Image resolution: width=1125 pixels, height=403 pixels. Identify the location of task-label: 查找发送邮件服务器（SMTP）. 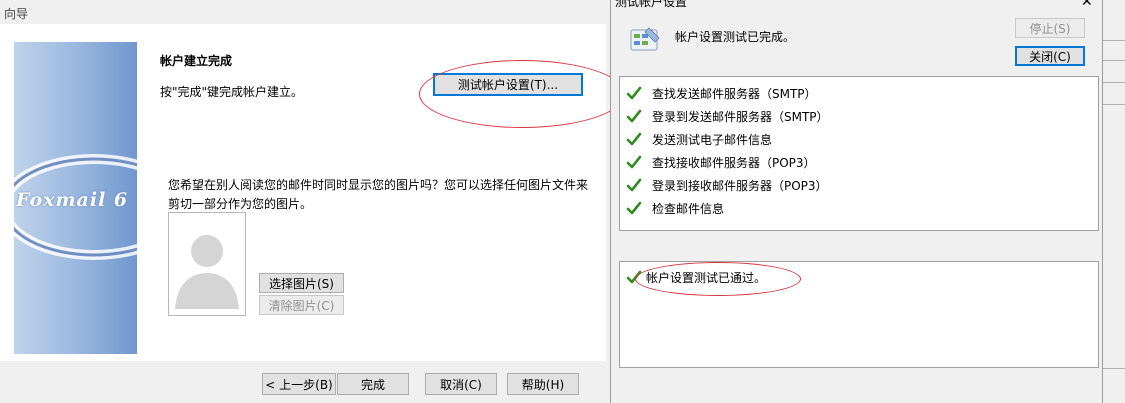
(734, 93).